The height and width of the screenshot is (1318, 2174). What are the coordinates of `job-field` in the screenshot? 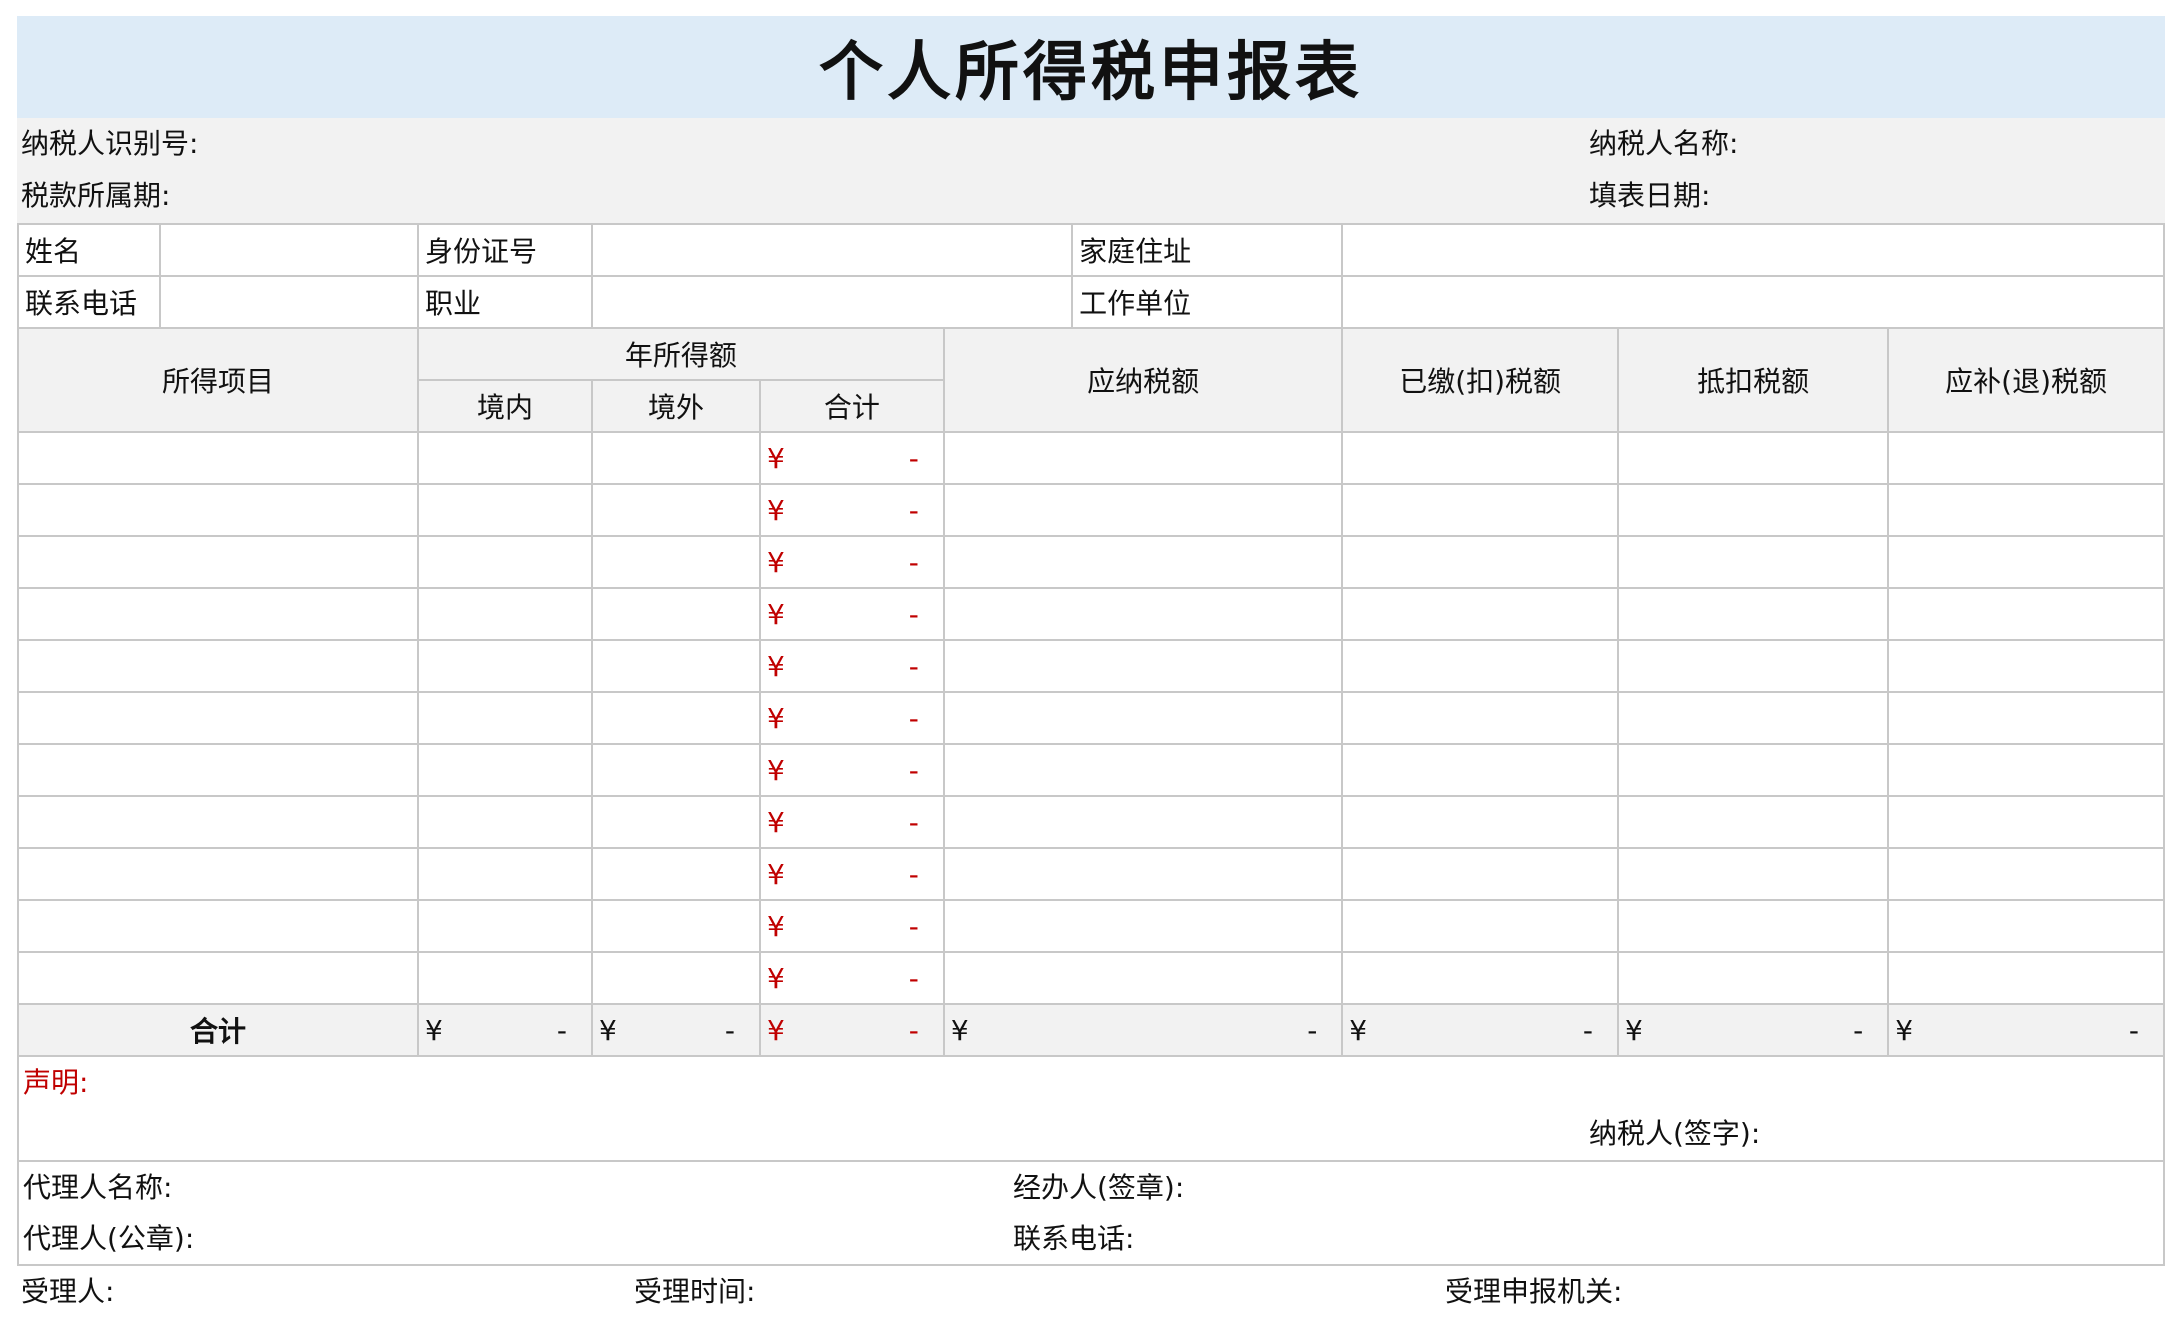 It's located at (832, 302).